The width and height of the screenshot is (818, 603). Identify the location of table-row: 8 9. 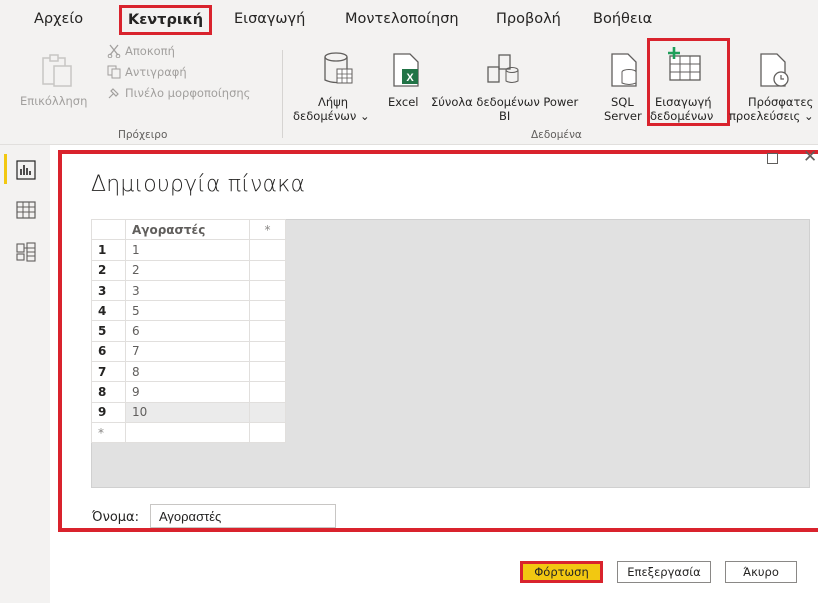
(188, 392).